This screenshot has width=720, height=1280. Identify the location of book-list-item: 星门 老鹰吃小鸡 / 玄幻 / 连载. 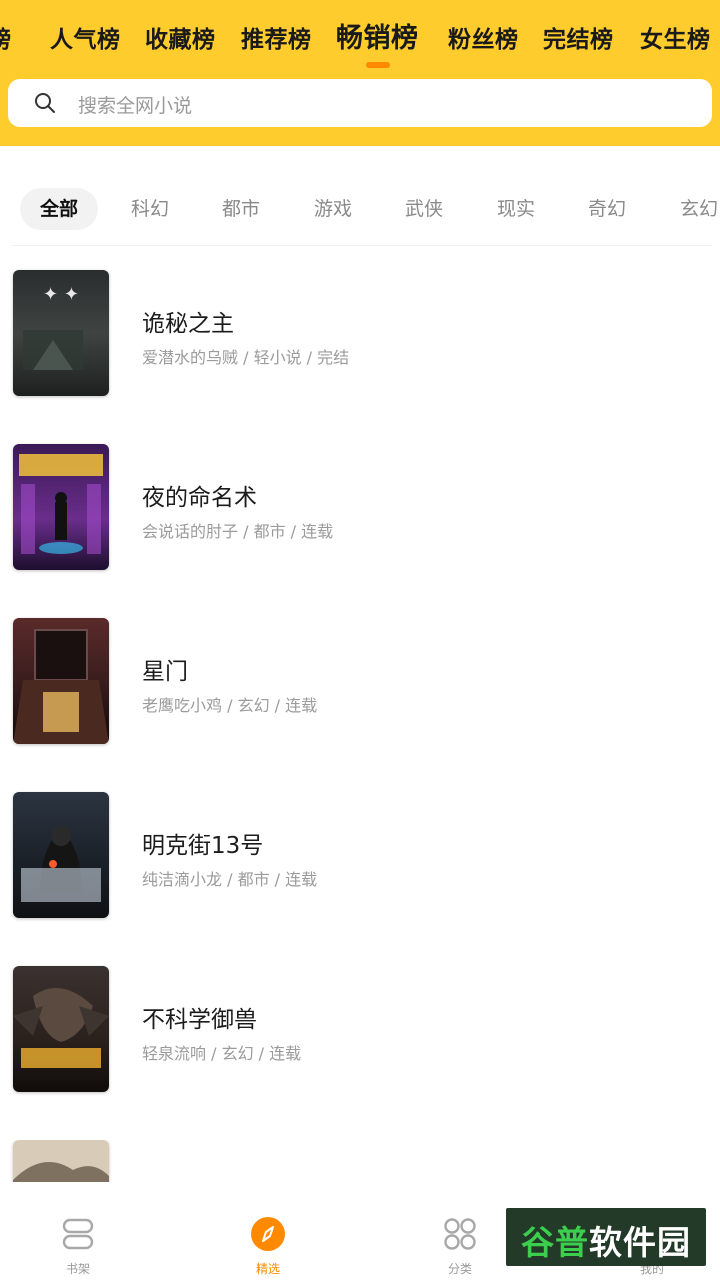
(360, 681).